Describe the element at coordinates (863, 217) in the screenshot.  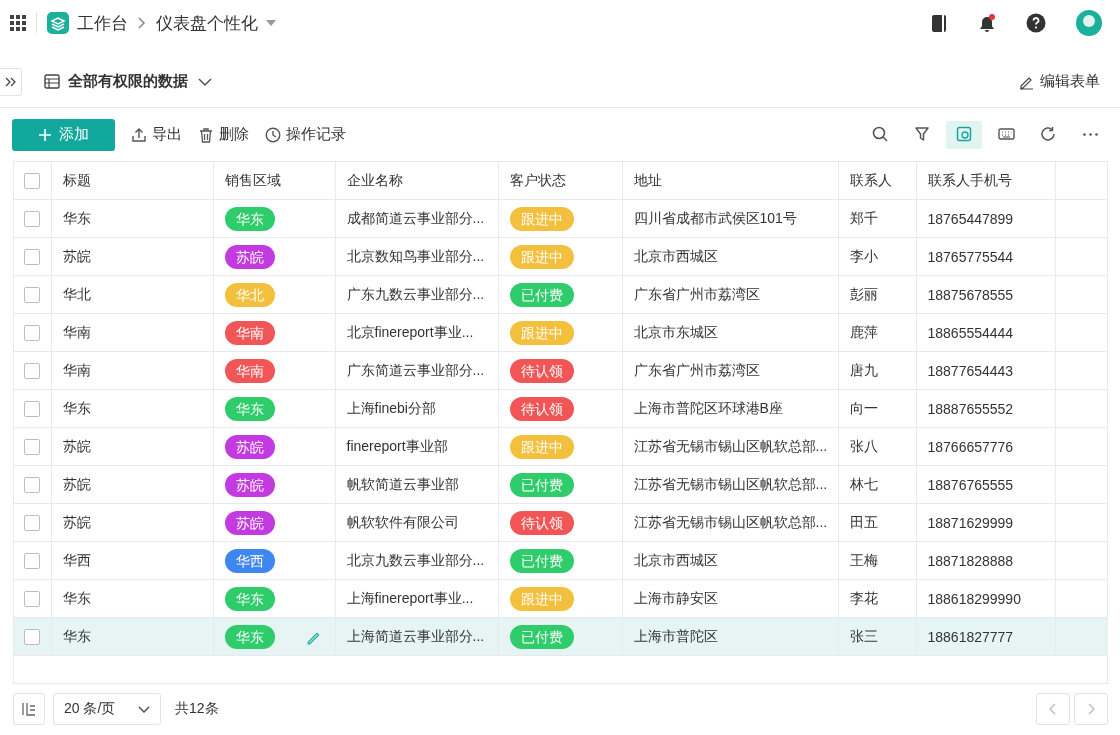
I see `contact-cell: 郑千` at that location.